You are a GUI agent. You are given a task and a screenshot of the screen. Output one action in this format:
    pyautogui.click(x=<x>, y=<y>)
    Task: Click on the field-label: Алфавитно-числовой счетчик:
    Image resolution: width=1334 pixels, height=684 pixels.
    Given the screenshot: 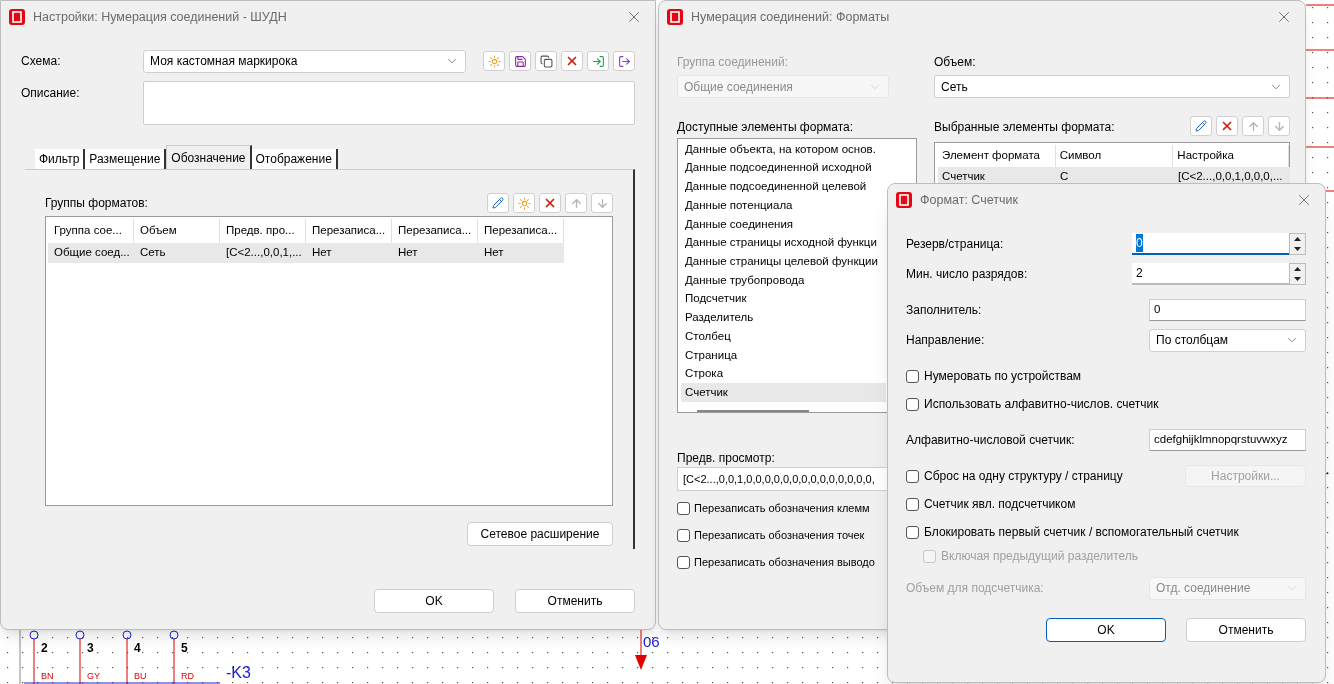 What is the action you would take?
    pyautogui.click(x=991, y=440)
    